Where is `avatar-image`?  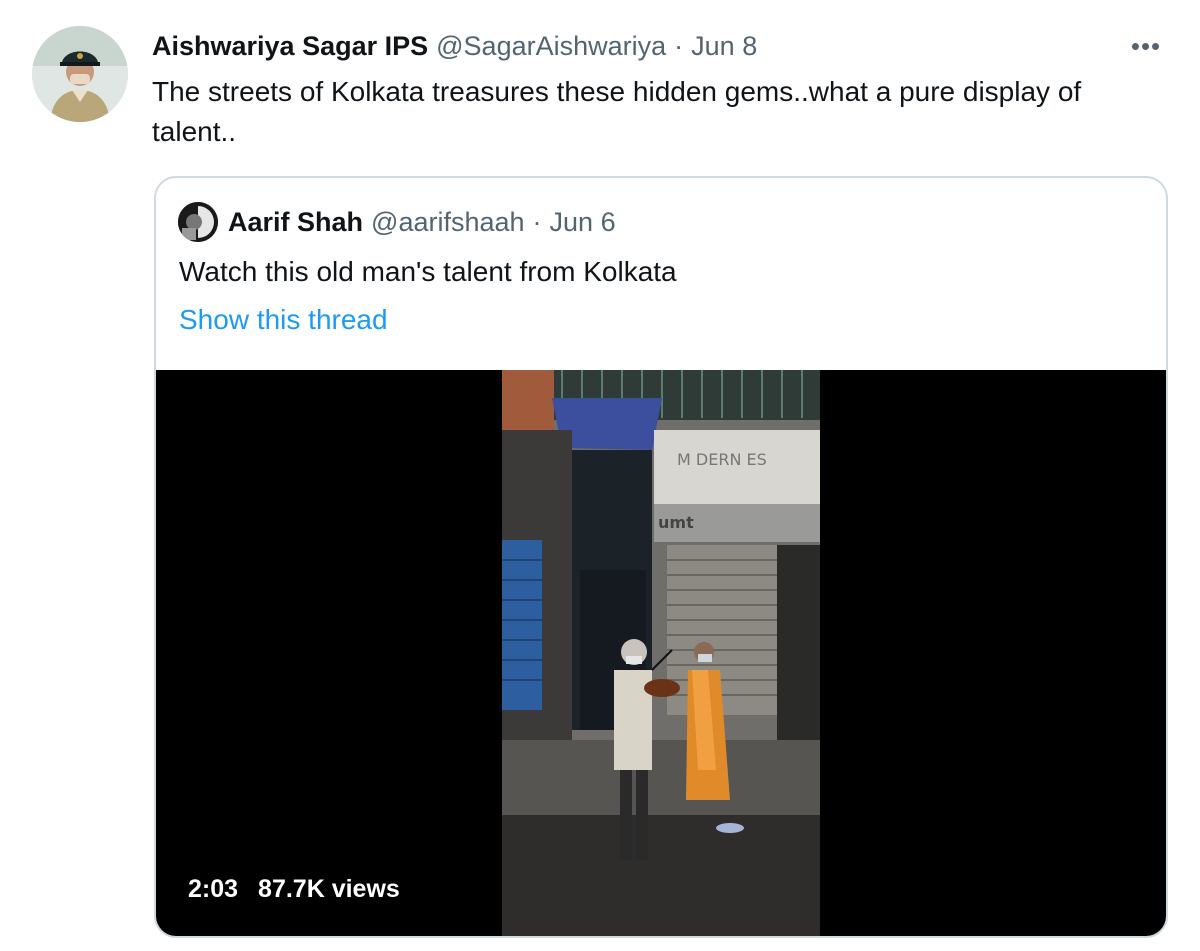 avatar-image is located at coordinates (80, 74).